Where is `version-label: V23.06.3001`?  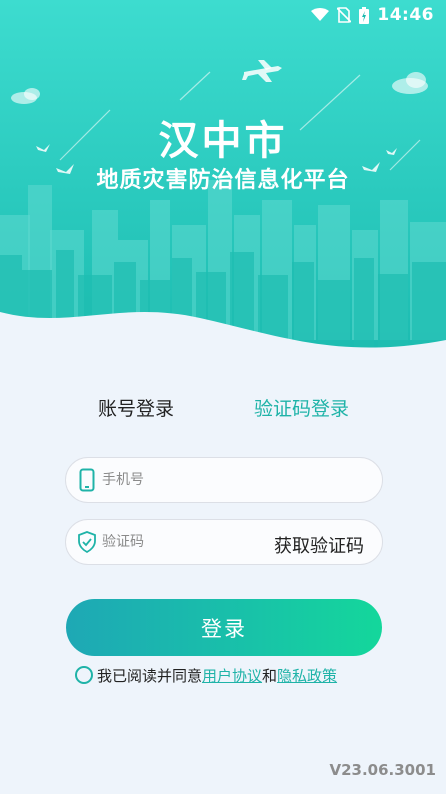 version-label: V23.06.3001 is located at coordinates (382, 770).